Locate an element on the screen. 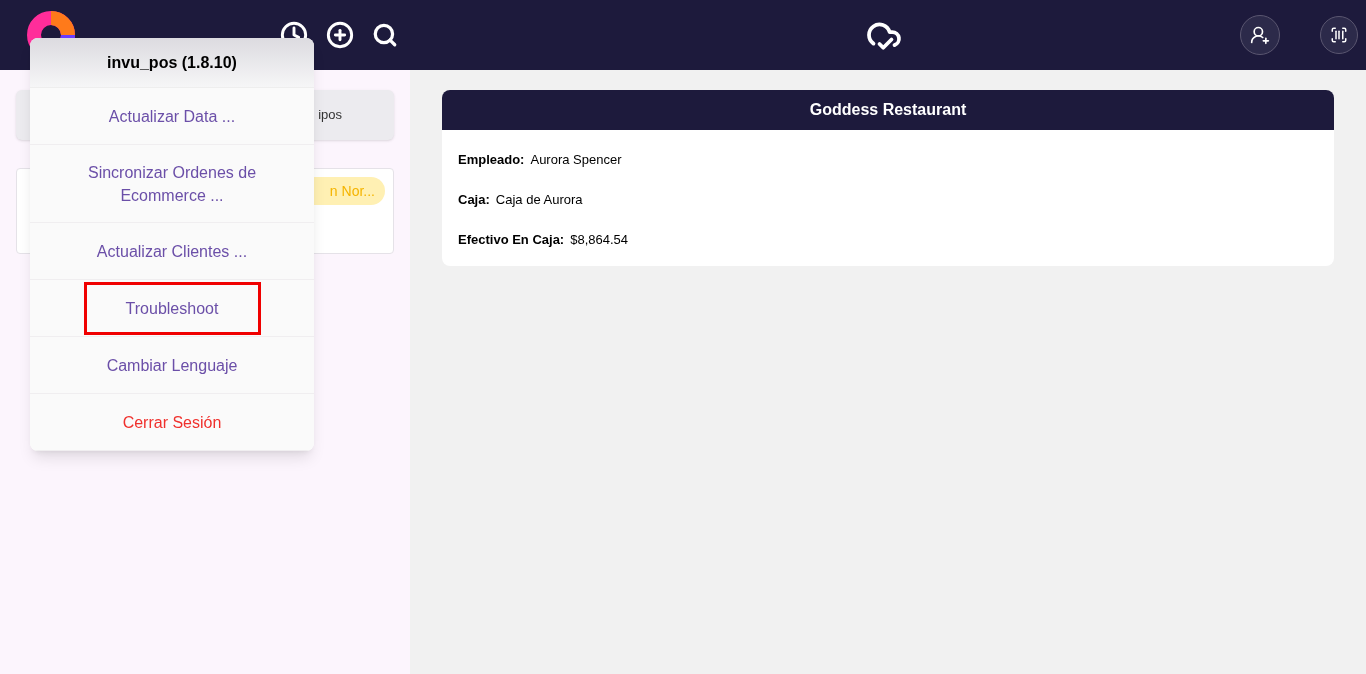 The width and height of the screenshot is (1366, 674). search-icon is located at coordinates (385, 35).